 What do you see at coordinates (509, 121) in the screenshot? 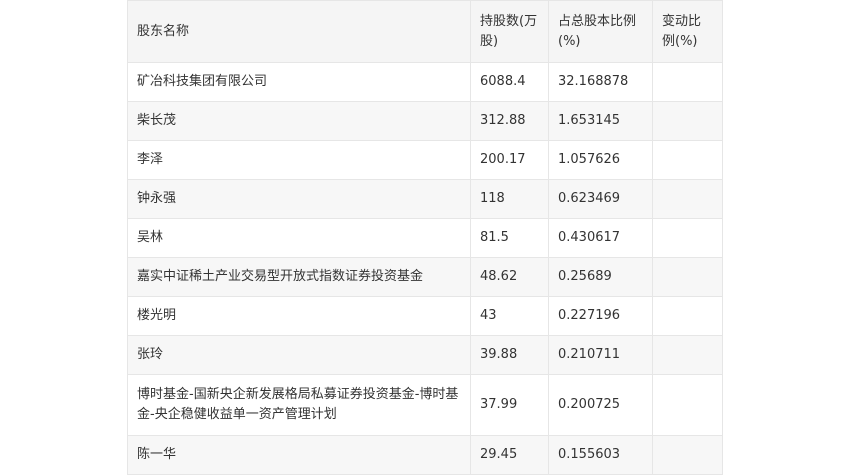
I see `cell-shares: 312.88` at bounding box center [509, 121].